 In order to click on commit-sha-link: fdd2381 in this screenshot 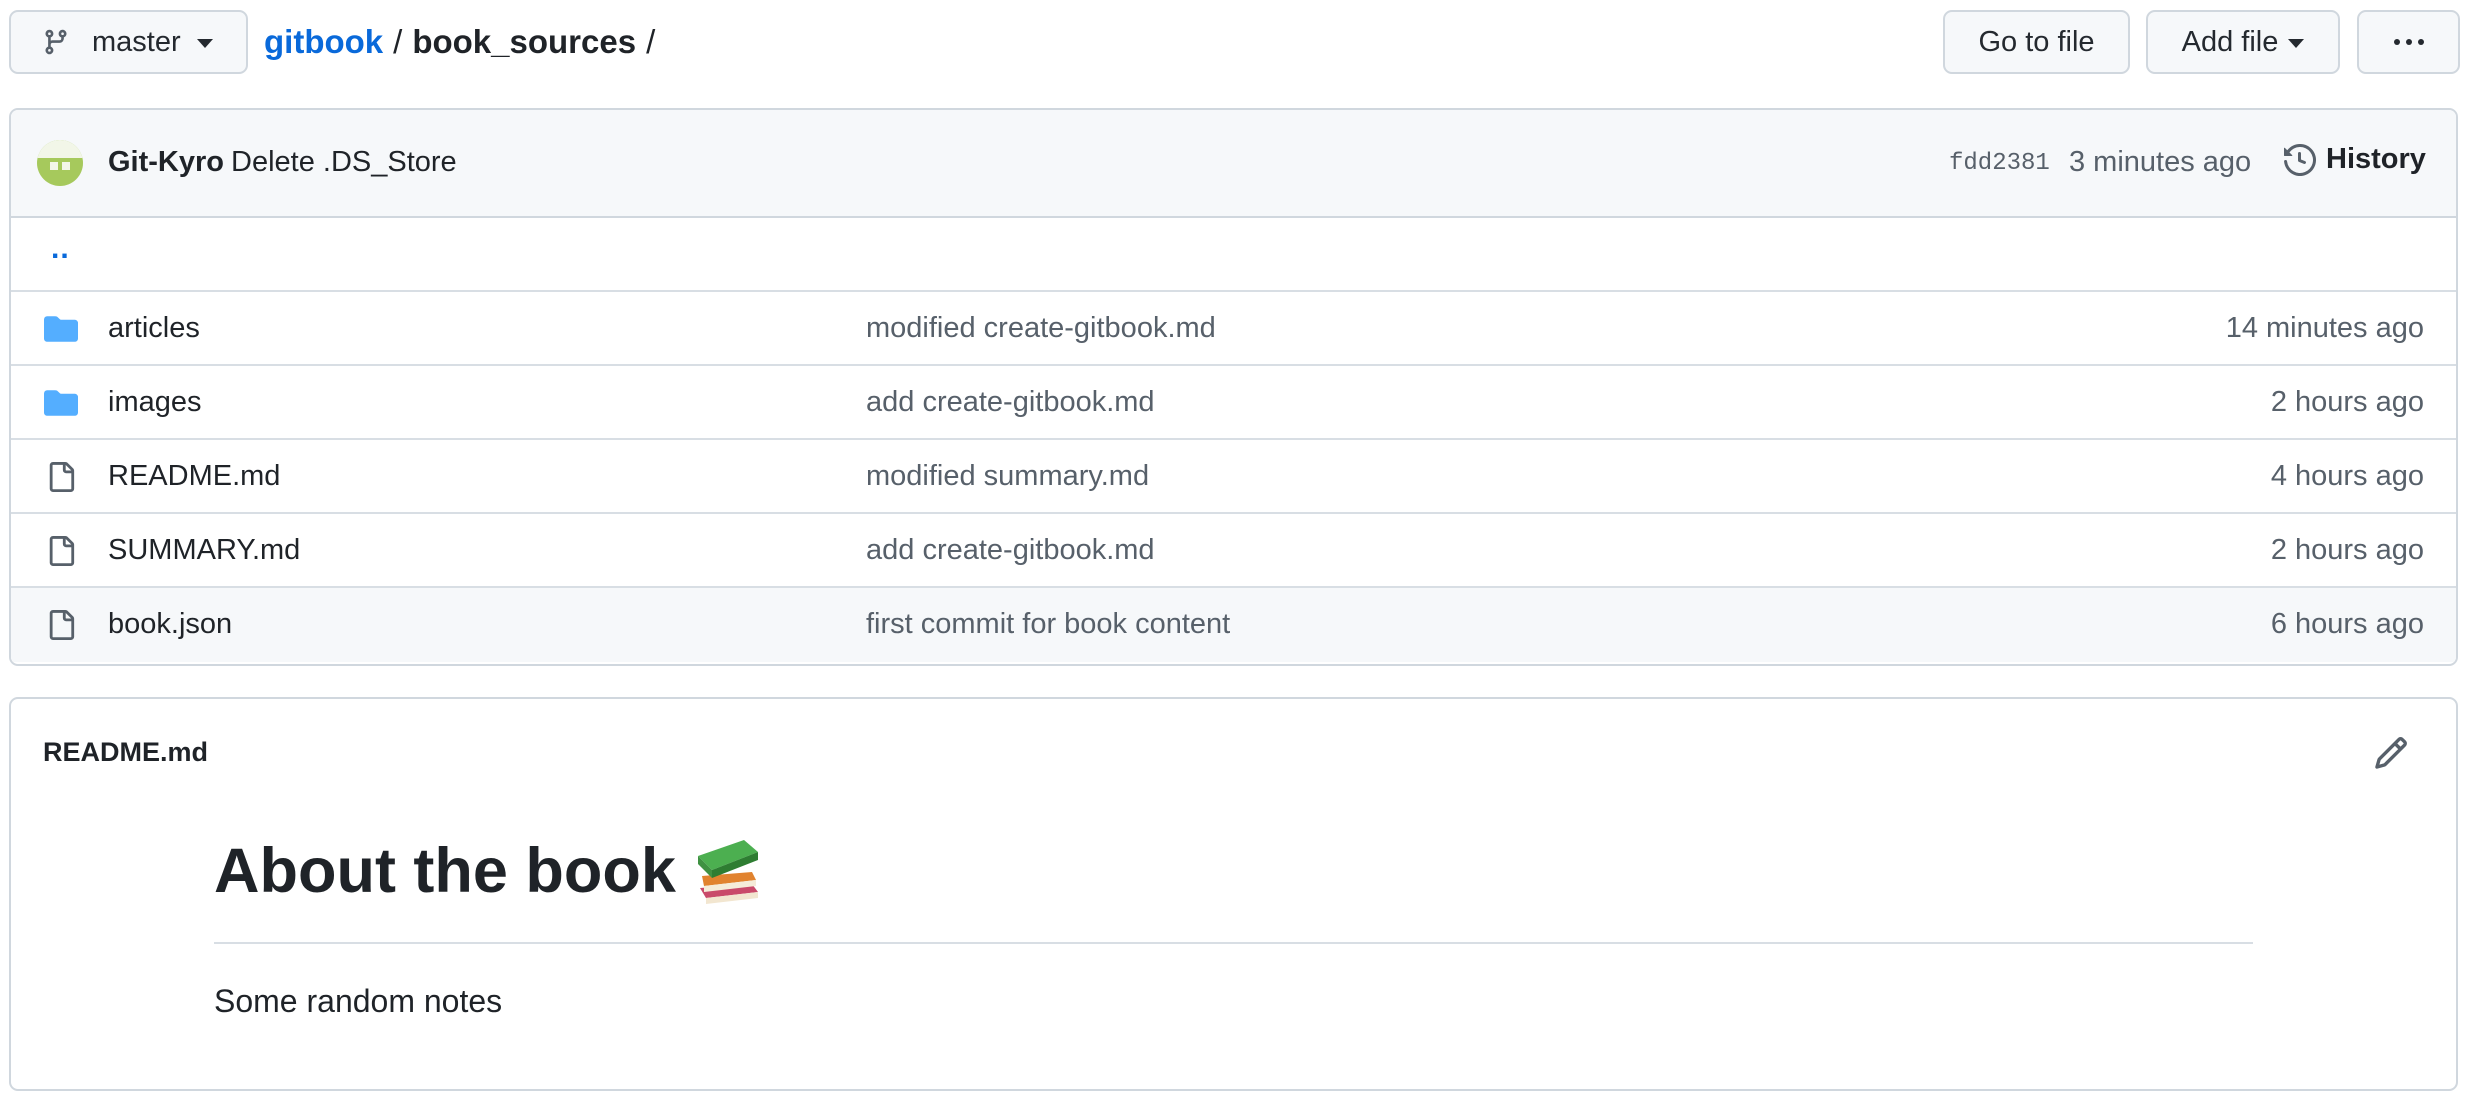, I will do `click(1999, 163)`.